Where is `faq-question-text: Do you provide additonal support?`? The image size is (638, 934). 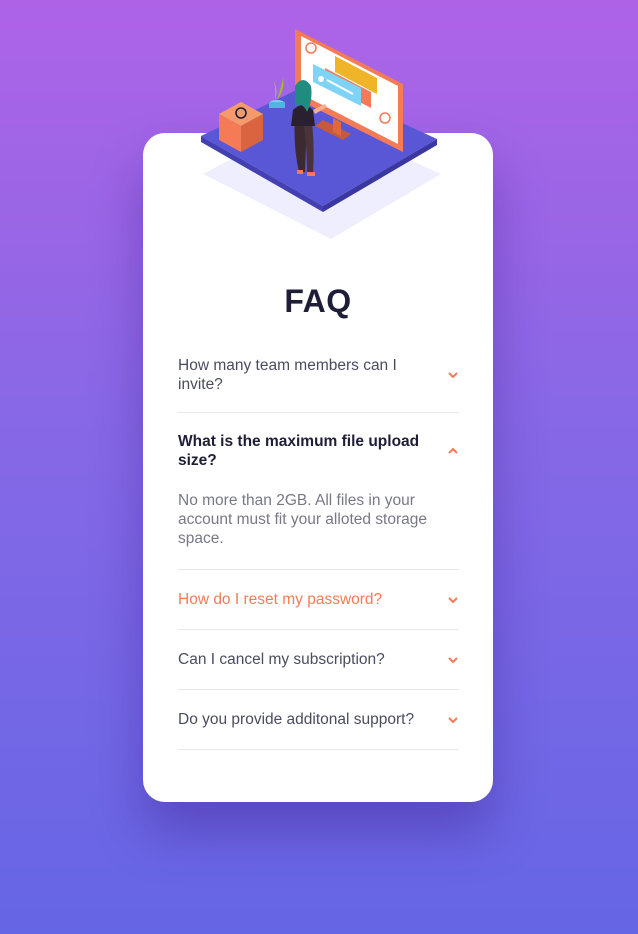 faq-question-text: Do you provide additonal support? is located at coordinates (296, 719).